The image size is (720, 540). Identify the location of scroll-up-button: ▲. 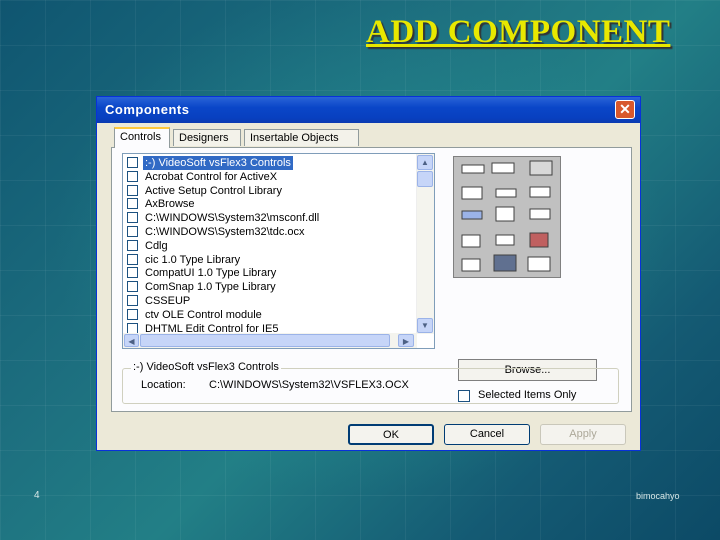
(425, 162).